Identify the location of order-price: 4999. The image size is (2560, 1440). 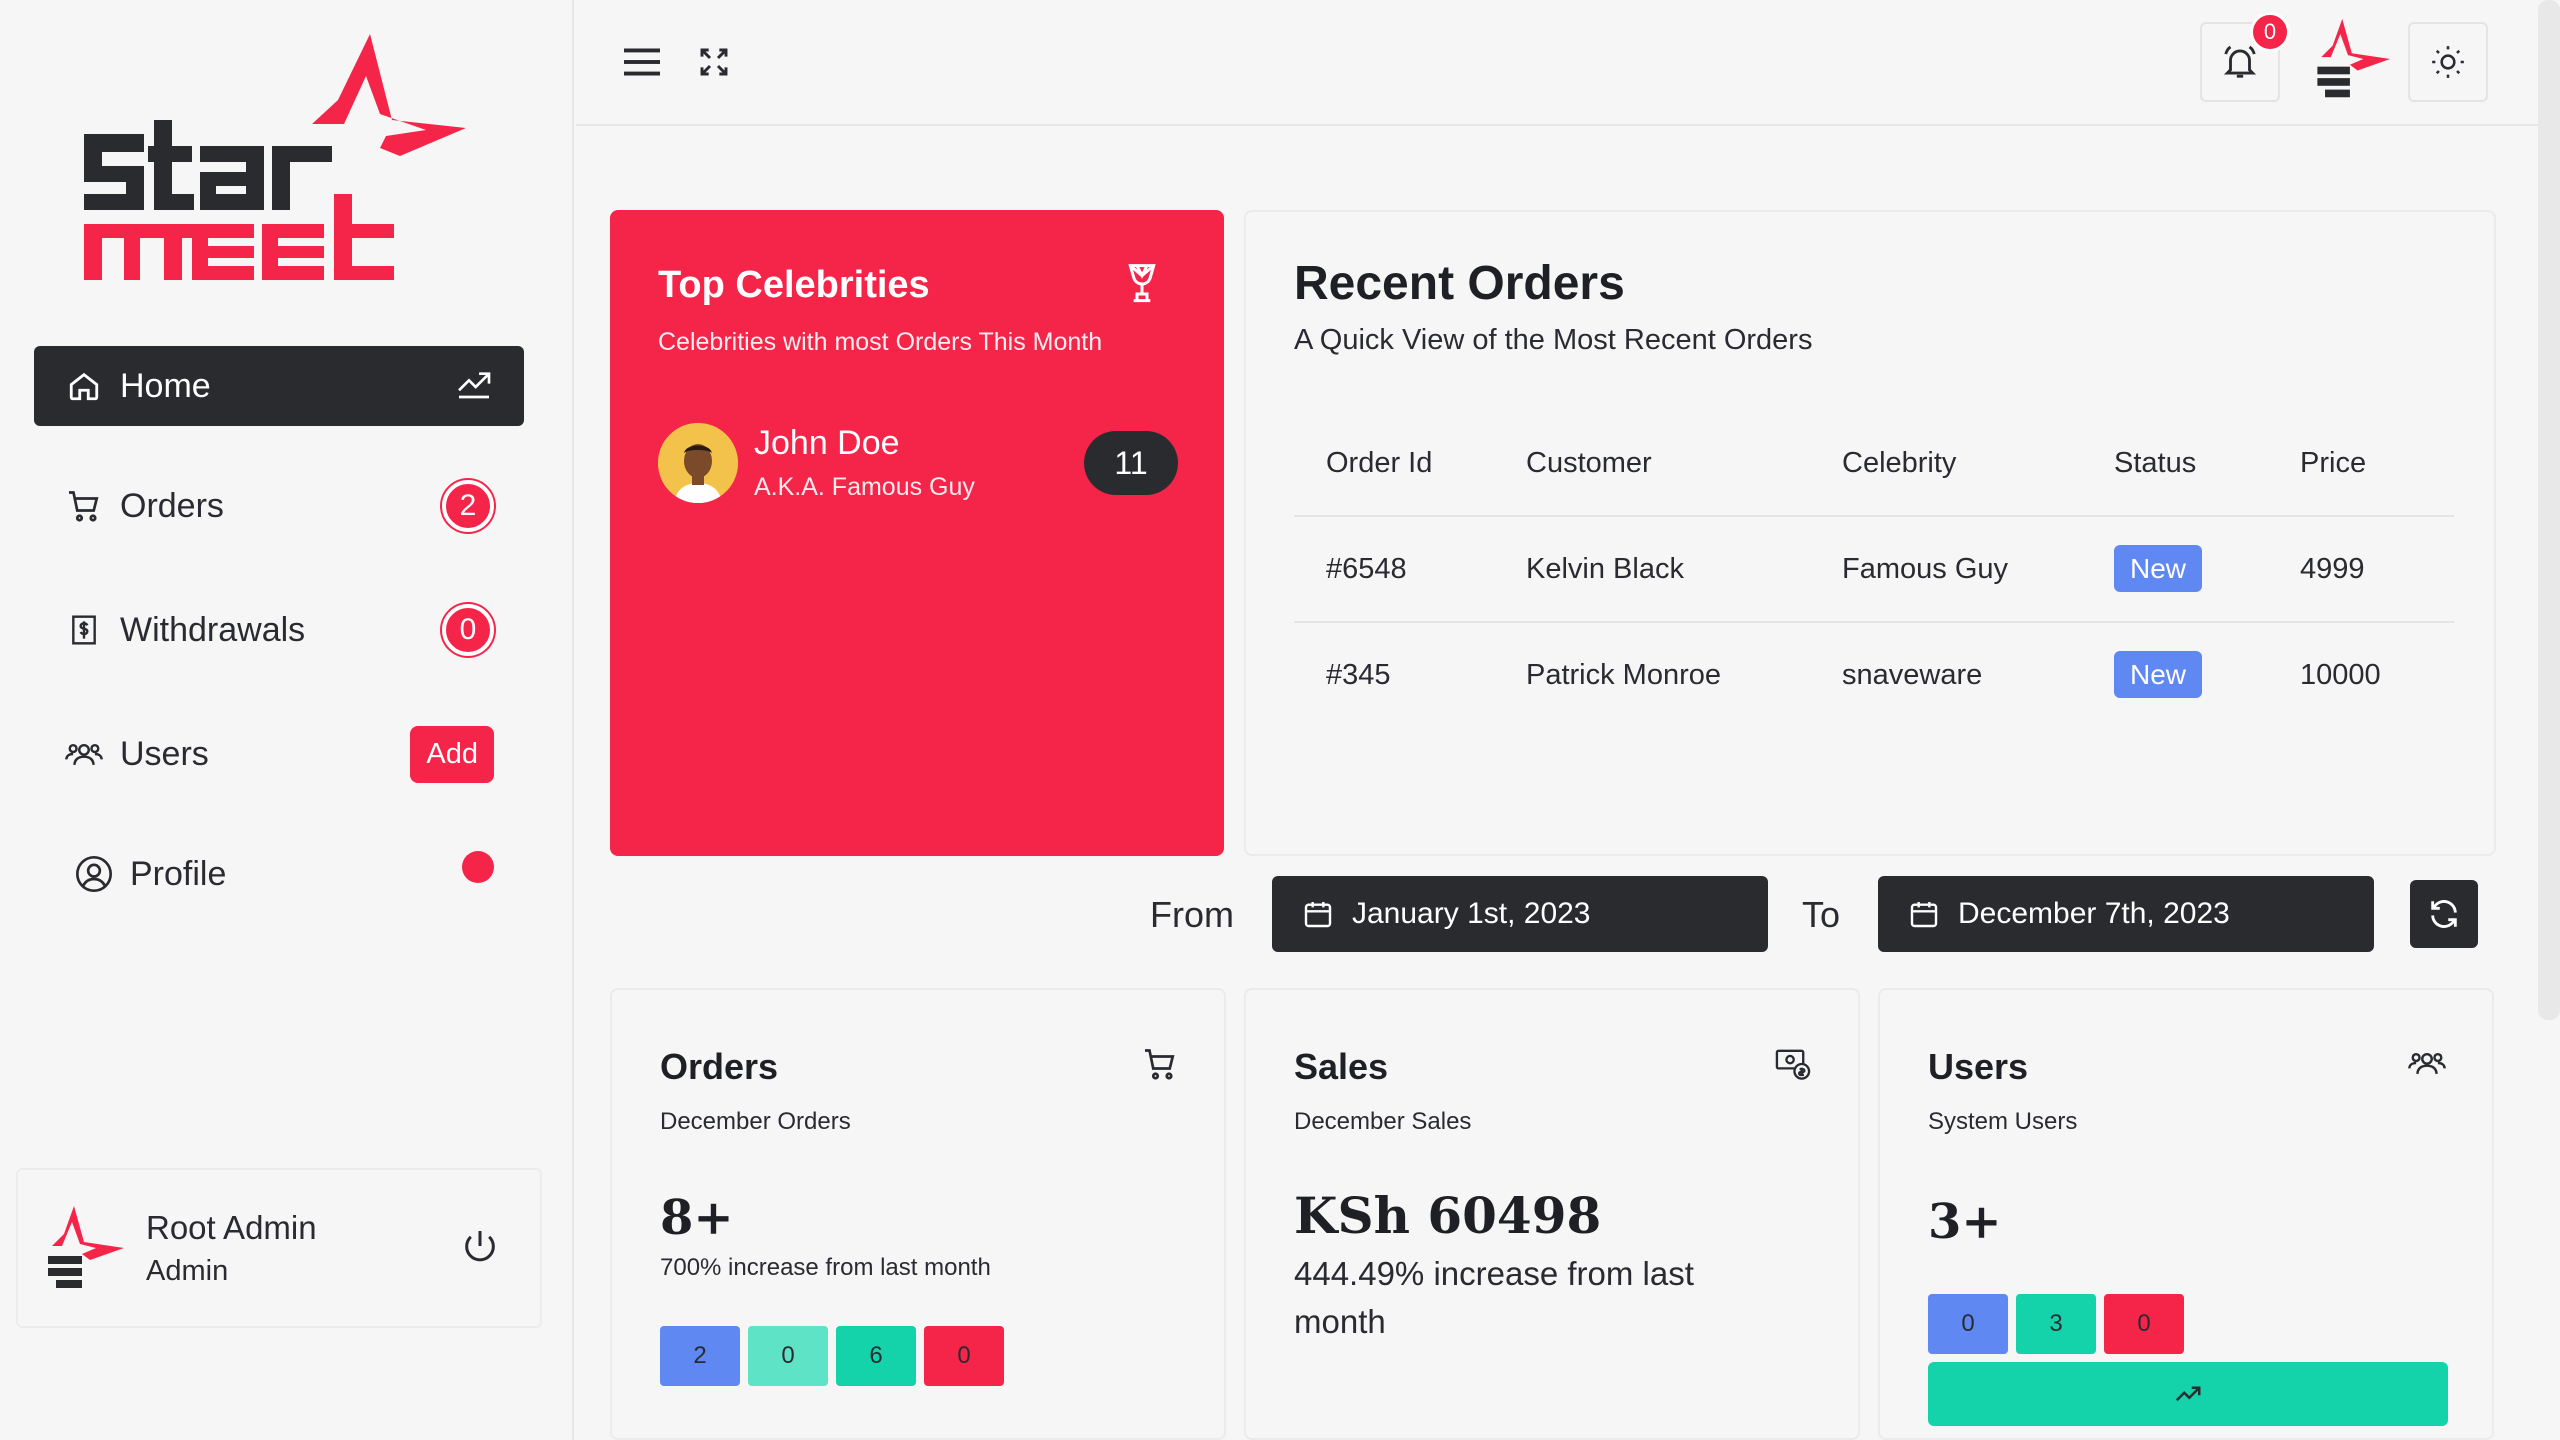
(2361, 569).